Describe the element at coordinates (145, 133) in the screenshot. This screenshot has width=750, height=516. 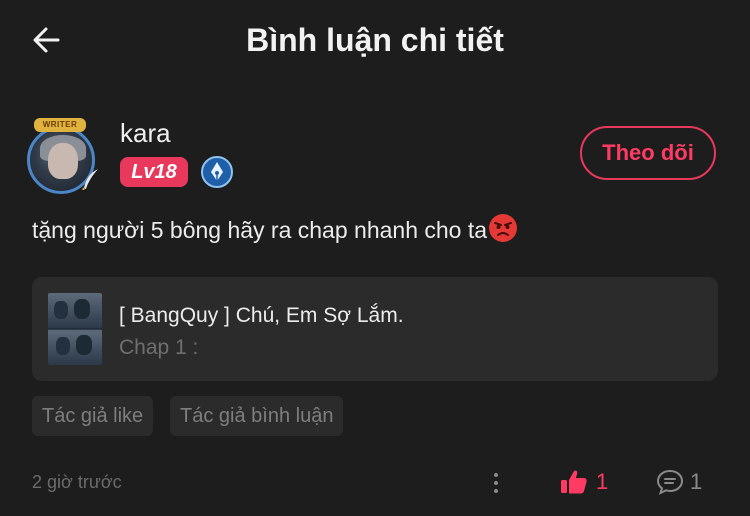
I see `username: kara` at that location.